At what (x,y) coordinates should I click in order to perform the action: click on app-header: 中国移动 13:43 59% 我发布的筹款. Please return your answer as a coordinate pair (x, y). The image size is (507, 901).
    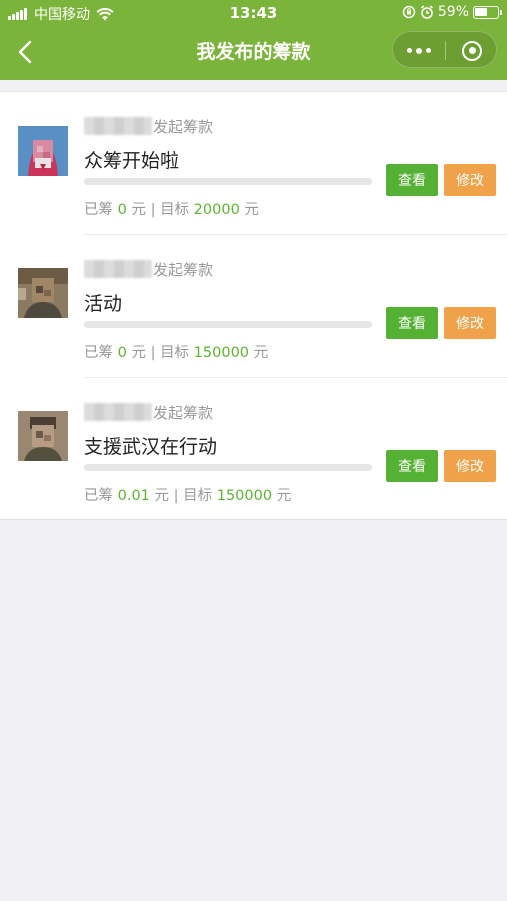
    Looking at the image, I should click on (253, 40).